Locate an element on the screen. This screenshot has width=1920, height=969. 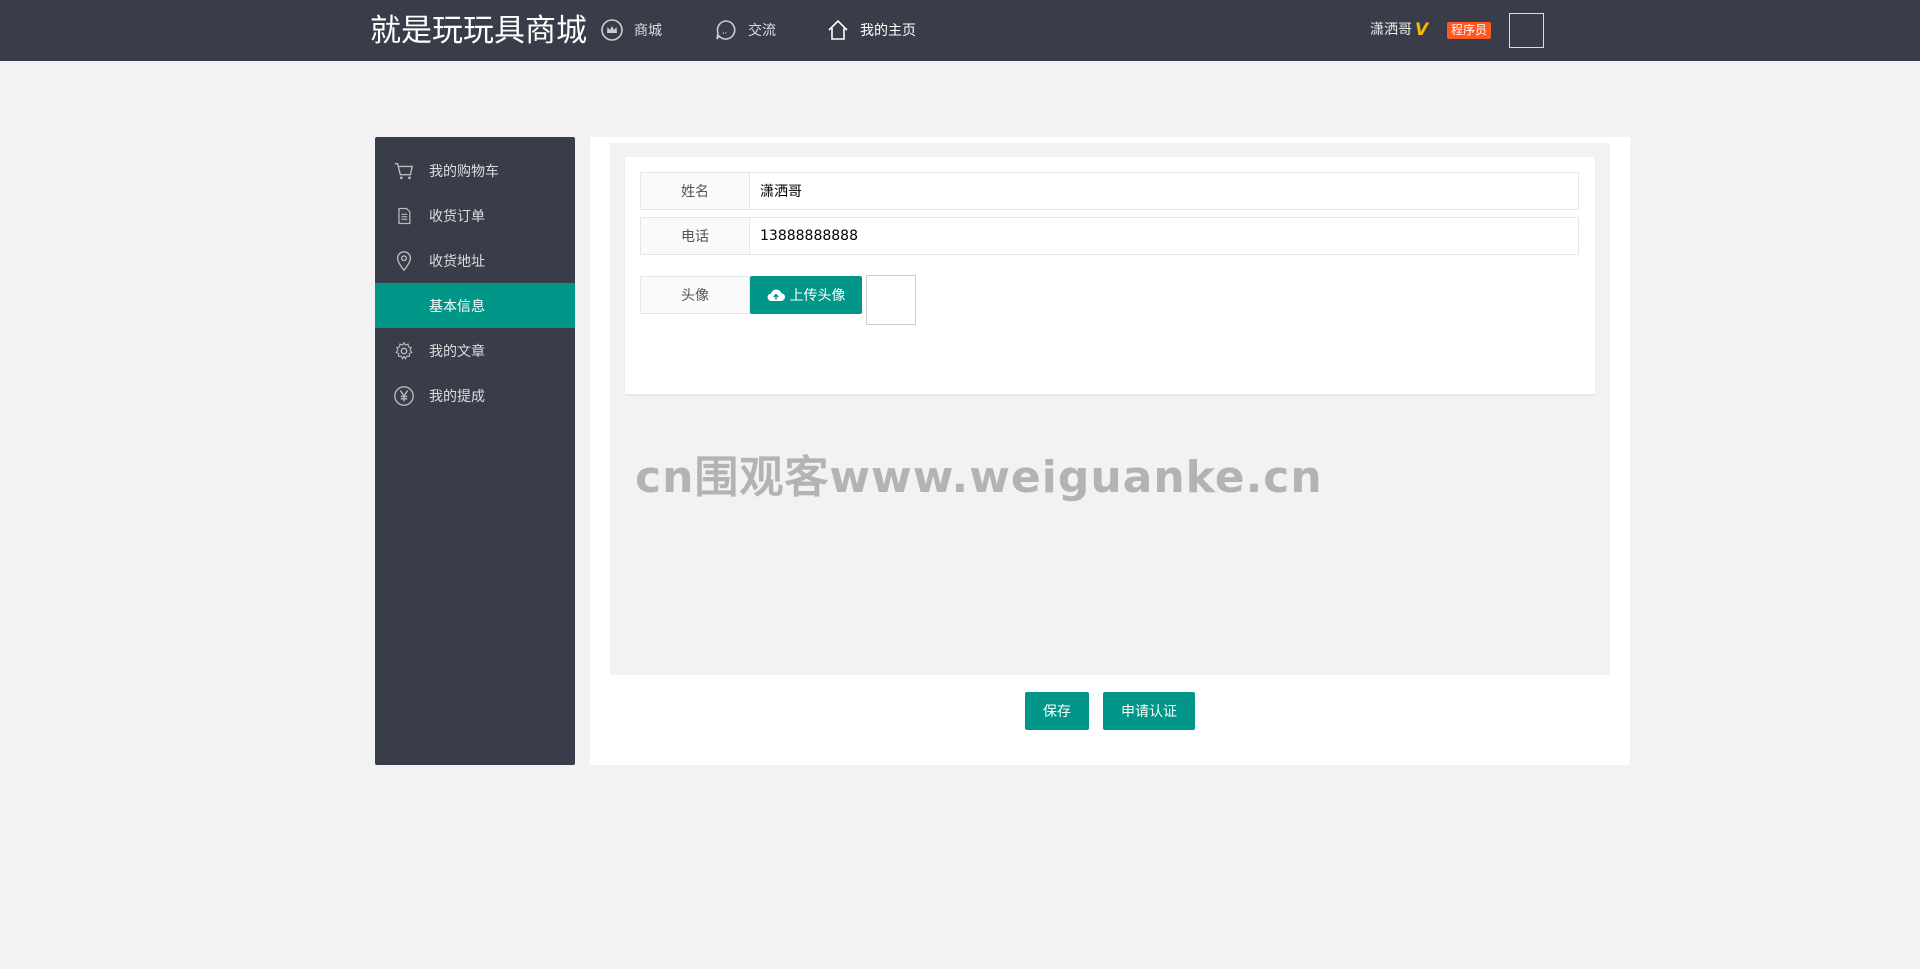
sidebar: 我的购物车 收货订单 收货地址 基本信息 我的文章 我的提成 is located at coordinates (475, 451).